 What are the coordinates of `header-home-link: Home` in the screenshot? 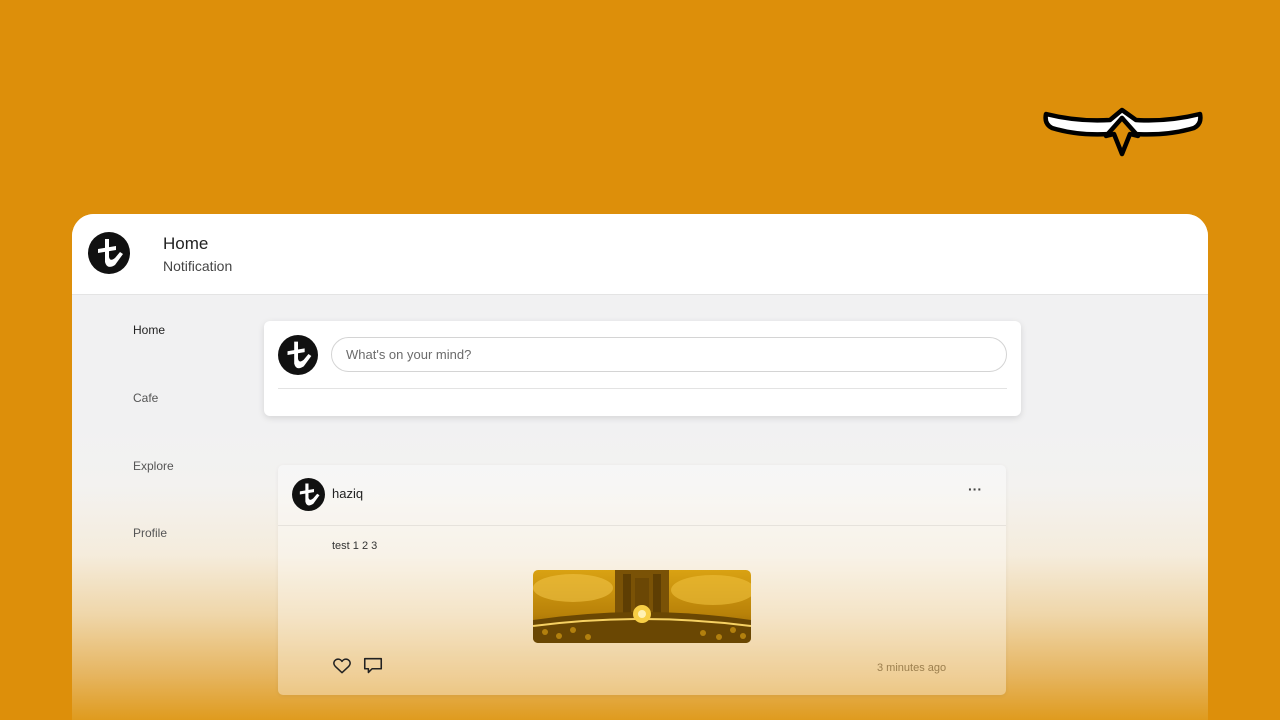 It's located at (197, 244).